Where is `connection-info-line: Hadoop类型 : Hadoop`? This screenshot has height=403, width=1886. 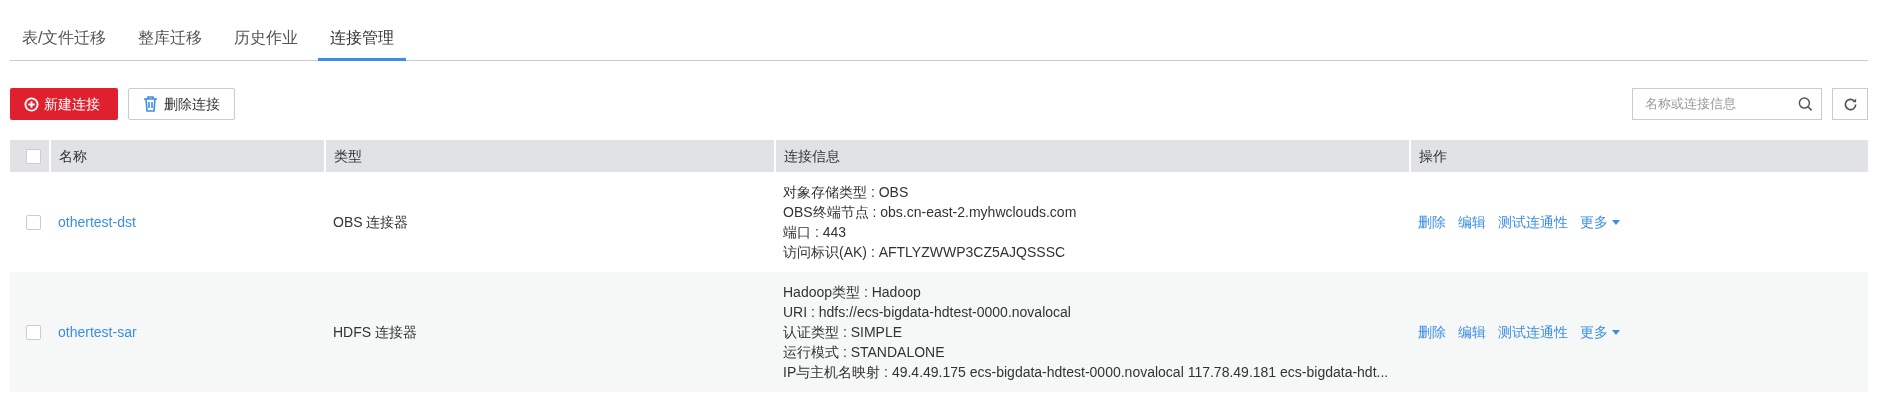
connection-info-line: Hadoop类型 : Hadoop is located at coordinates (852, 292).